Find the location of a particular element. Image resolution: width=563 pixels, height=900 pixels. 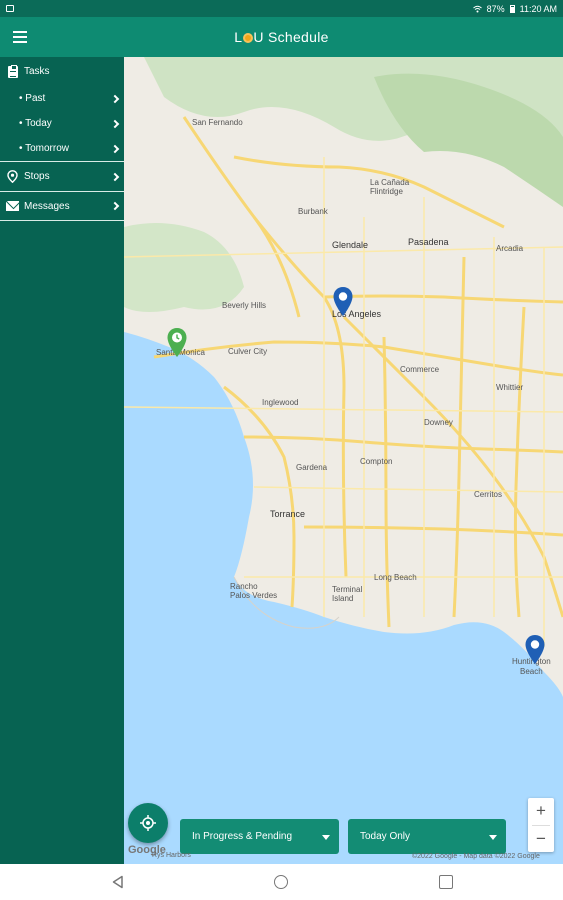

mail-icon is located at coordinates (12, 206).